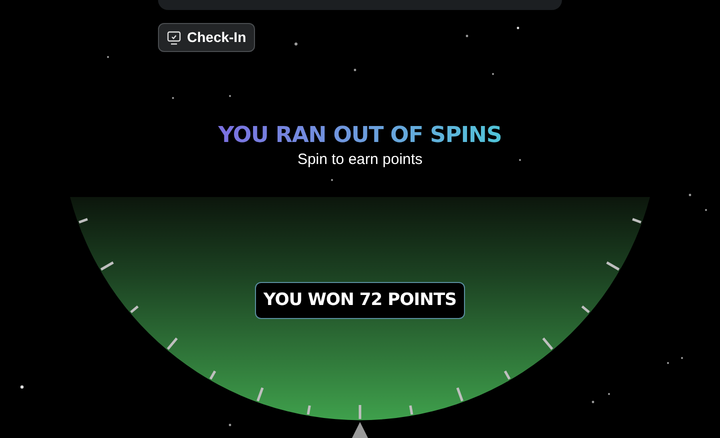 This screenshot has height=438, width=720. Describe the element at coordinates (360, 300) in the screenshot. I see `result-banner: YOU WON 72 POINTS` at that location.